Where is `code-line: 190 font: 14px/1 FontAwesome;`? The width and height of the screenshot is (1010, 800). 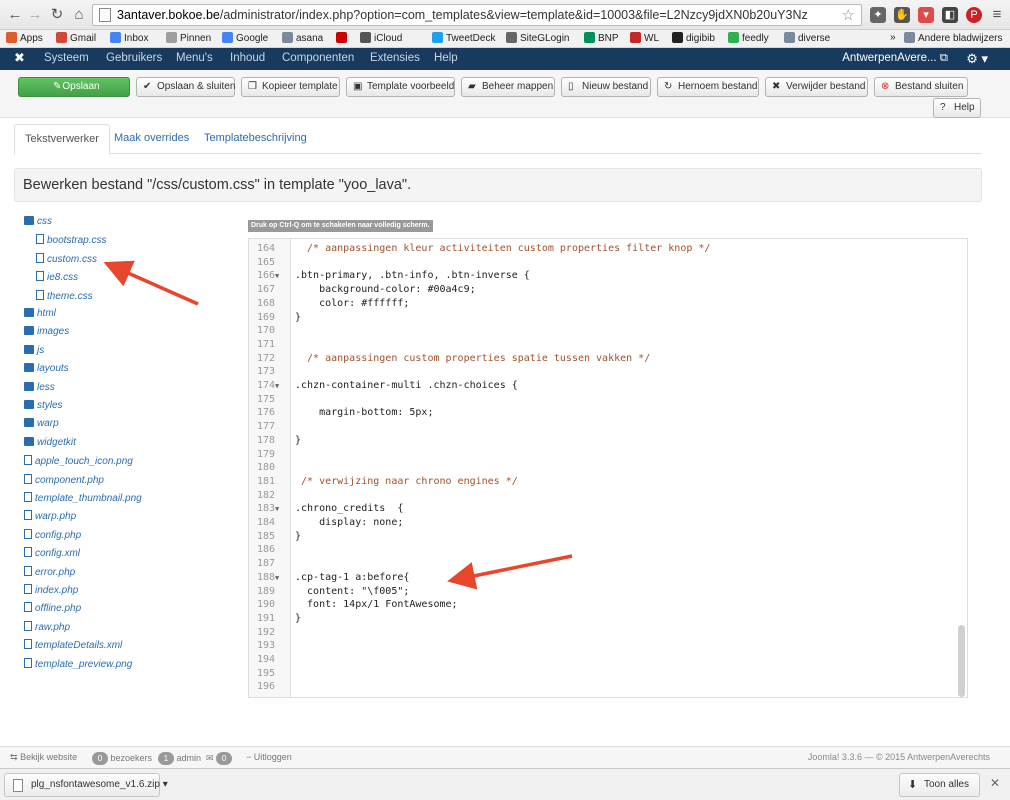 code-line: 190 font: 14px/1 FontAwesome; is located at coordinates (599, 605).